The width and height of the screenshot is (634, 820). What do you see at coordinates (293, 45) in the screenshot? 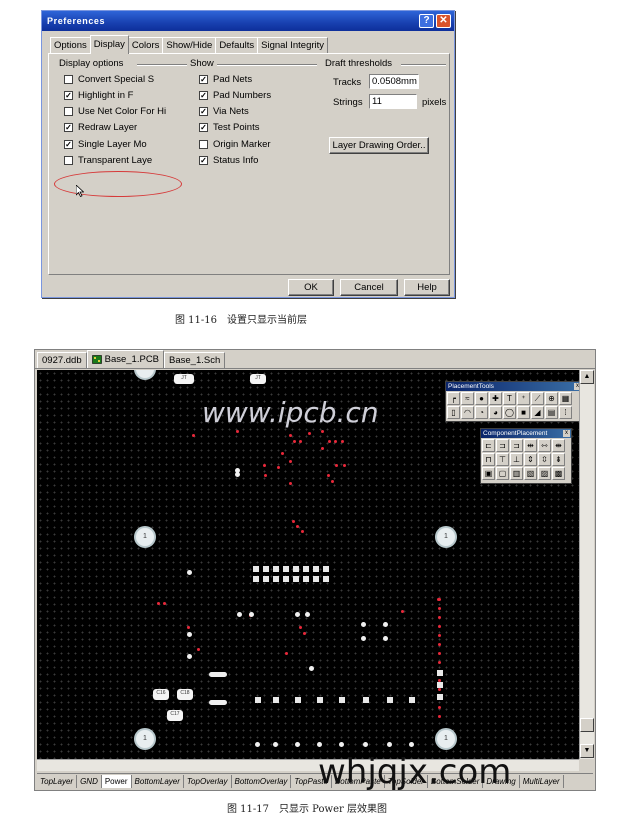
I see `tab-signal-integrity: Signal Integrity` at bounding box center [293, 45].